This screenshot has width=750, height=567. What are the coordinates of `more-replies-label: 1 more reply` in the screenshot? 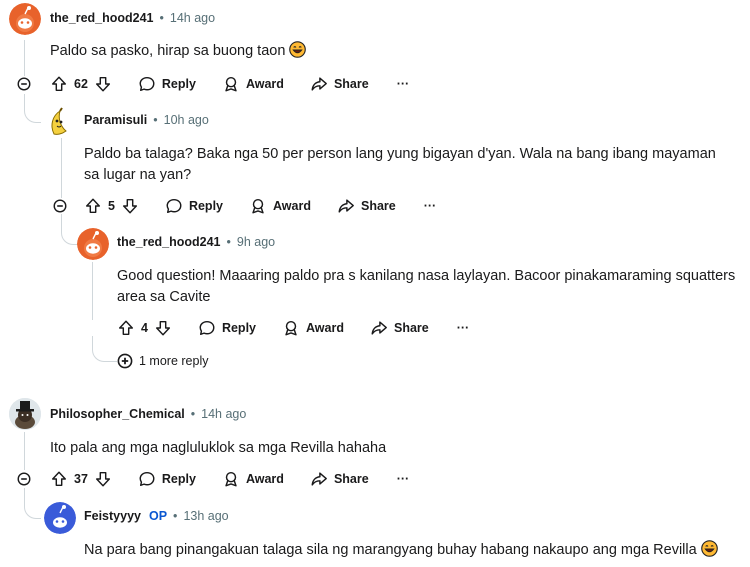 It's located at (174, 361).